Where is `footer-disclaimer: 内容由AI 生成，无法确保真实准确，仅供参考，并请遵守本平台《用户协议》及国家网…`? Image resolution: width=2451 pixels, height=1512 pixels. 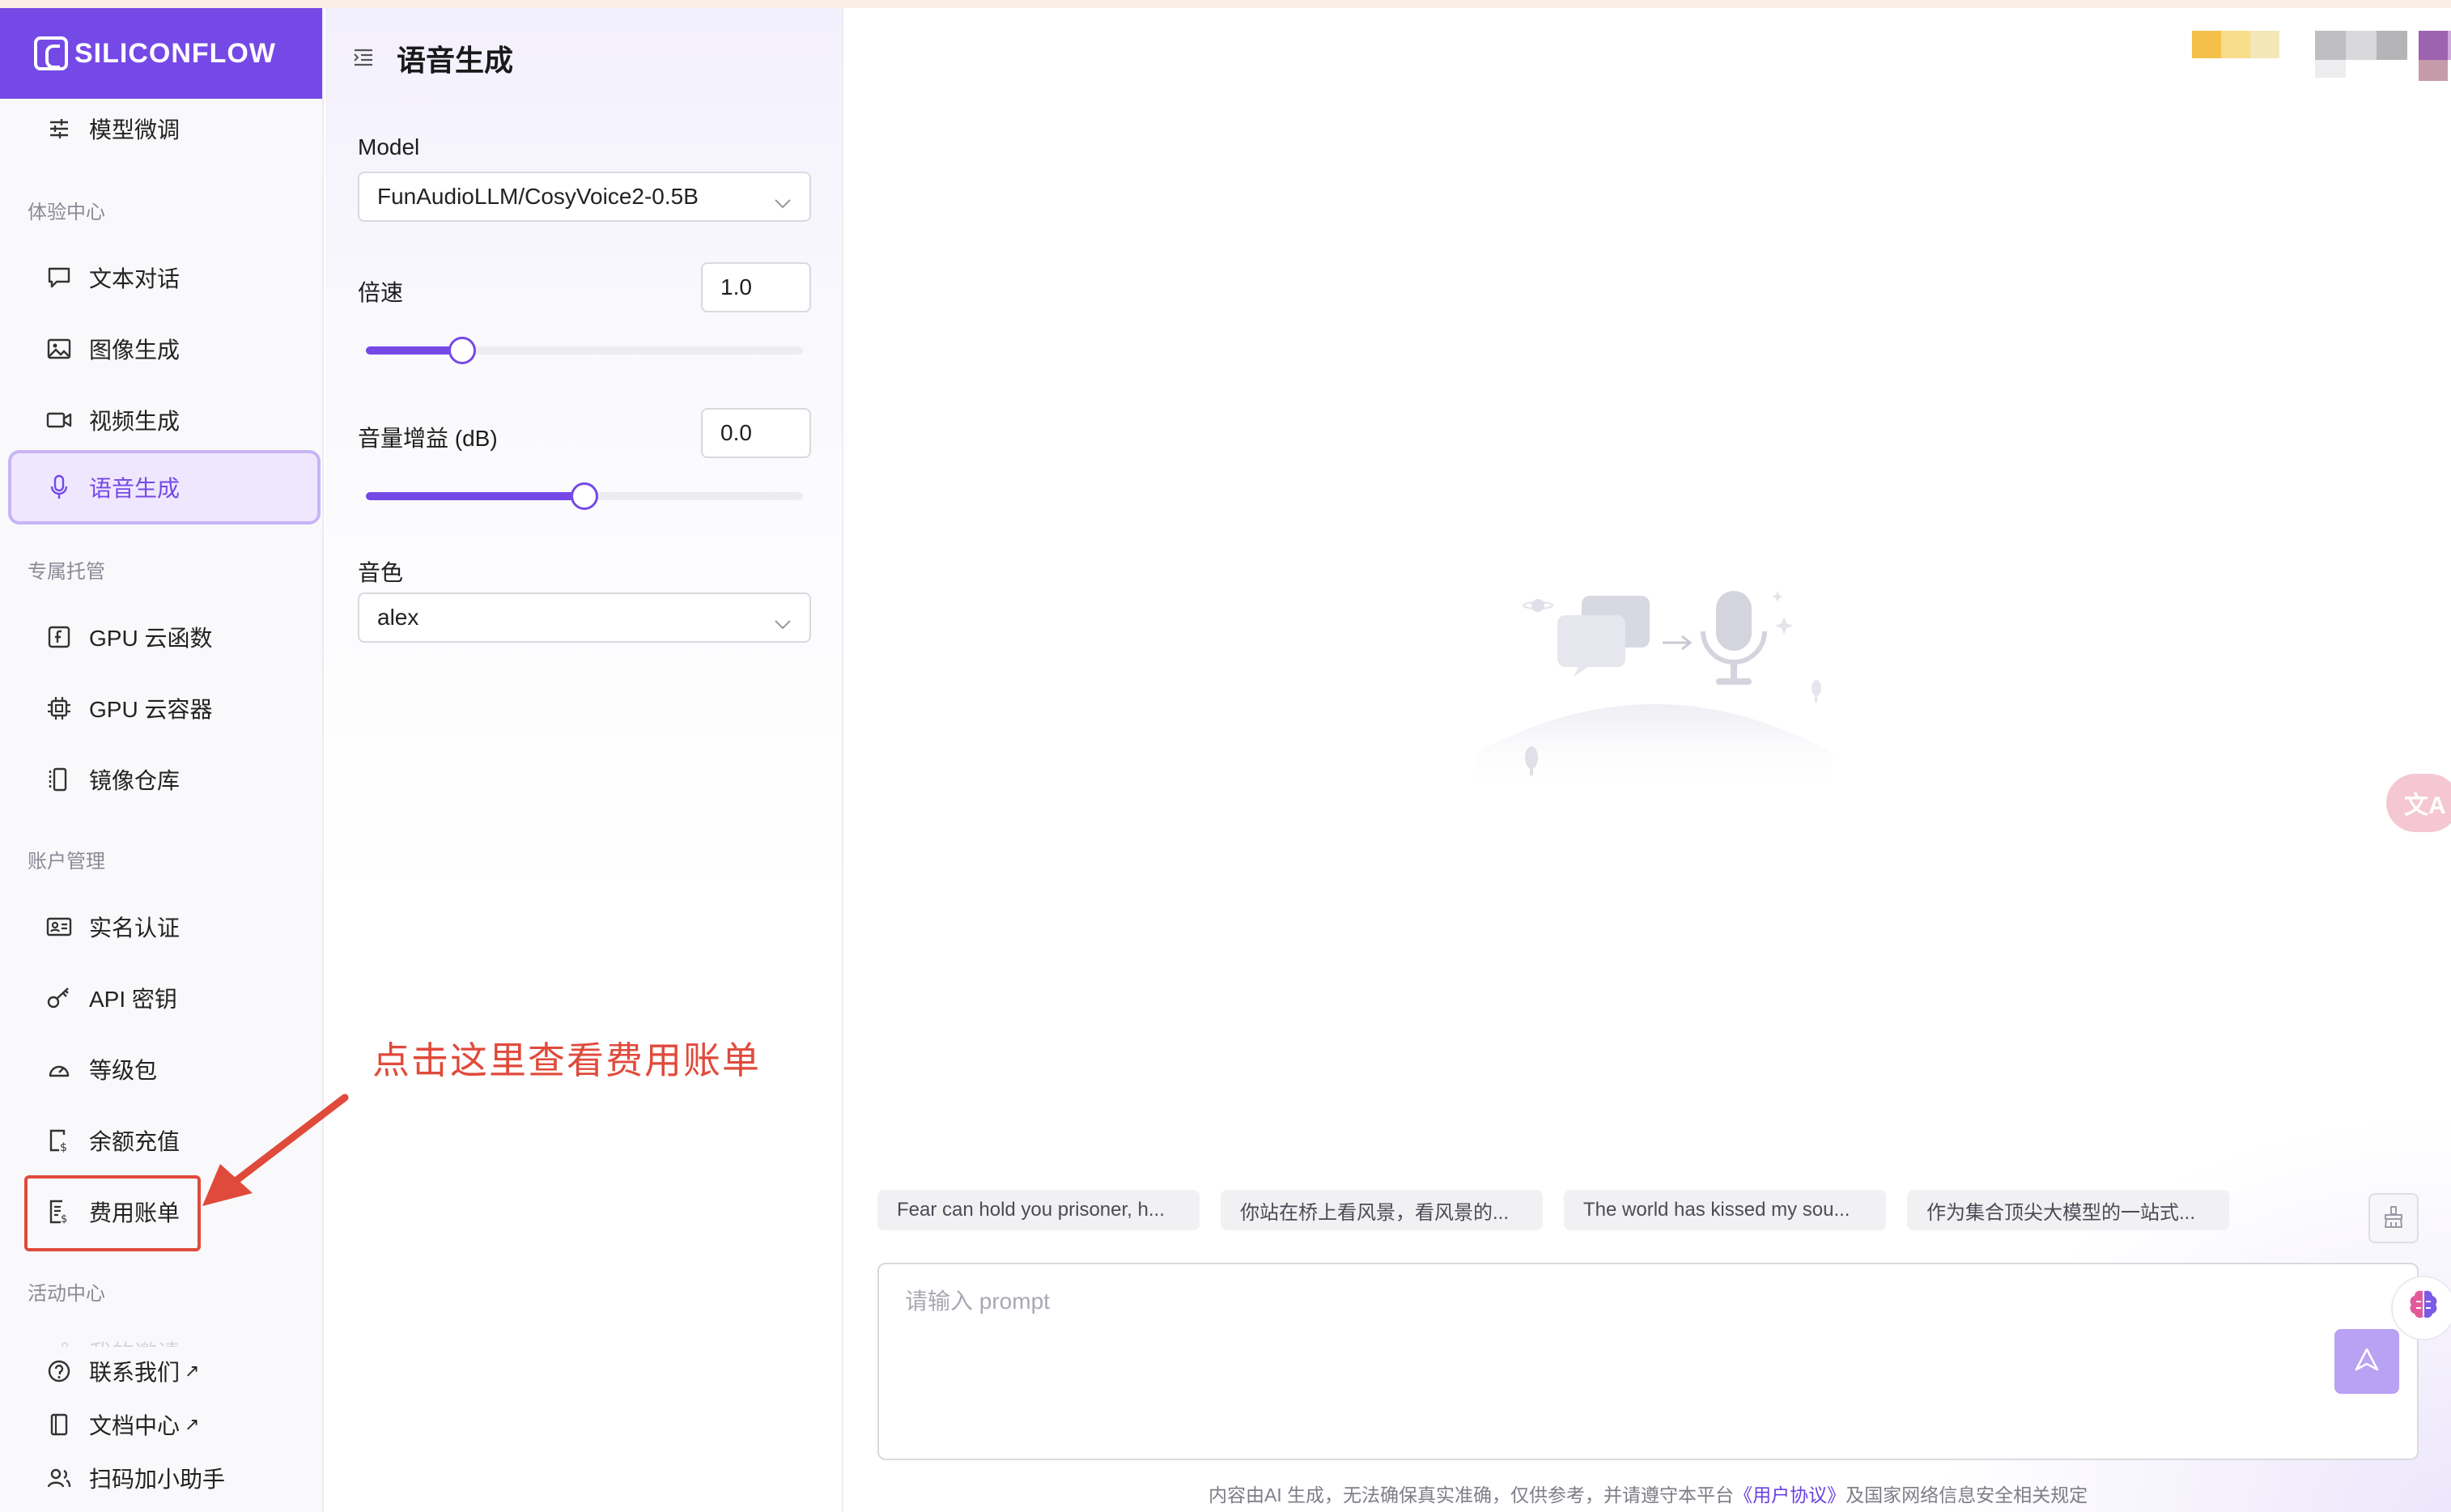 footer-disclaimer: 内容由AI 生成，无法确保真实准确，仅供参考，并请遵守本平台《用户协议》及国家网… is located at coordinates (1648, 1493).